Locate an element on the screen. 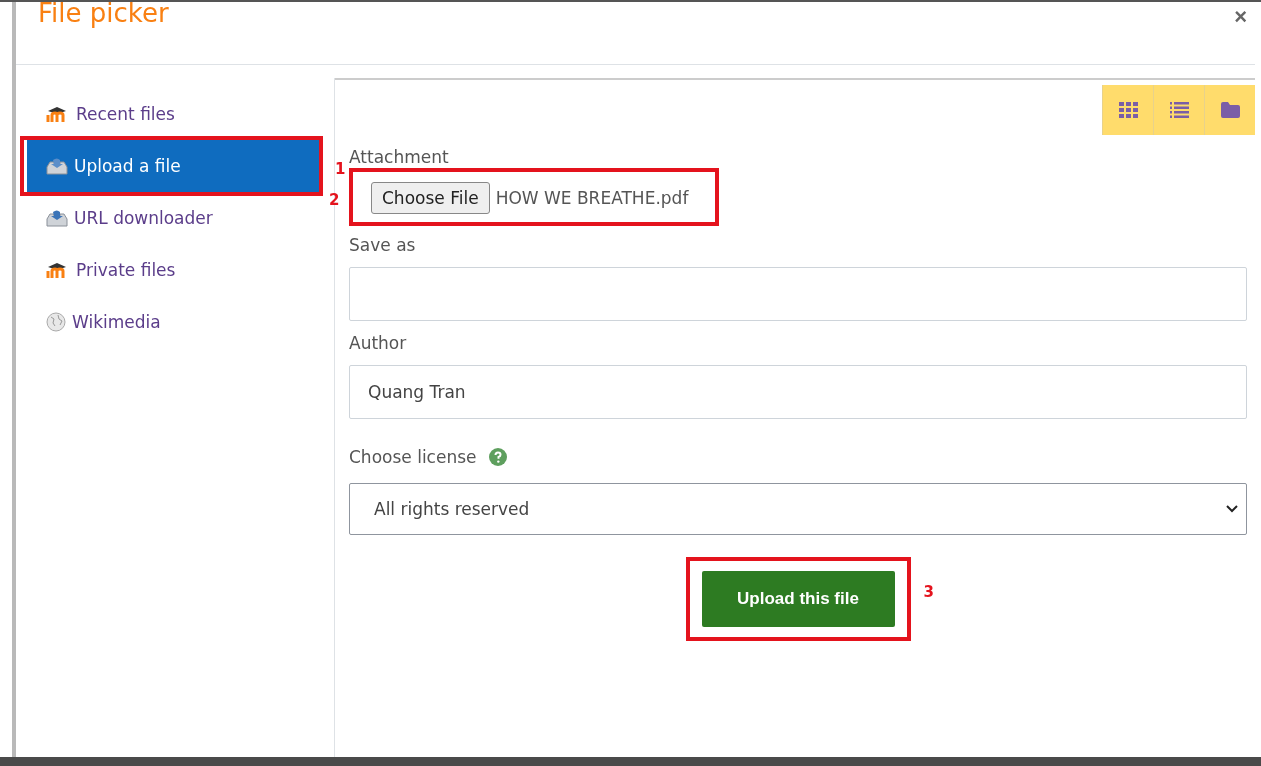 The image size is (1261, 766). annotation-number: 2 is located at coordinates (334, 200).